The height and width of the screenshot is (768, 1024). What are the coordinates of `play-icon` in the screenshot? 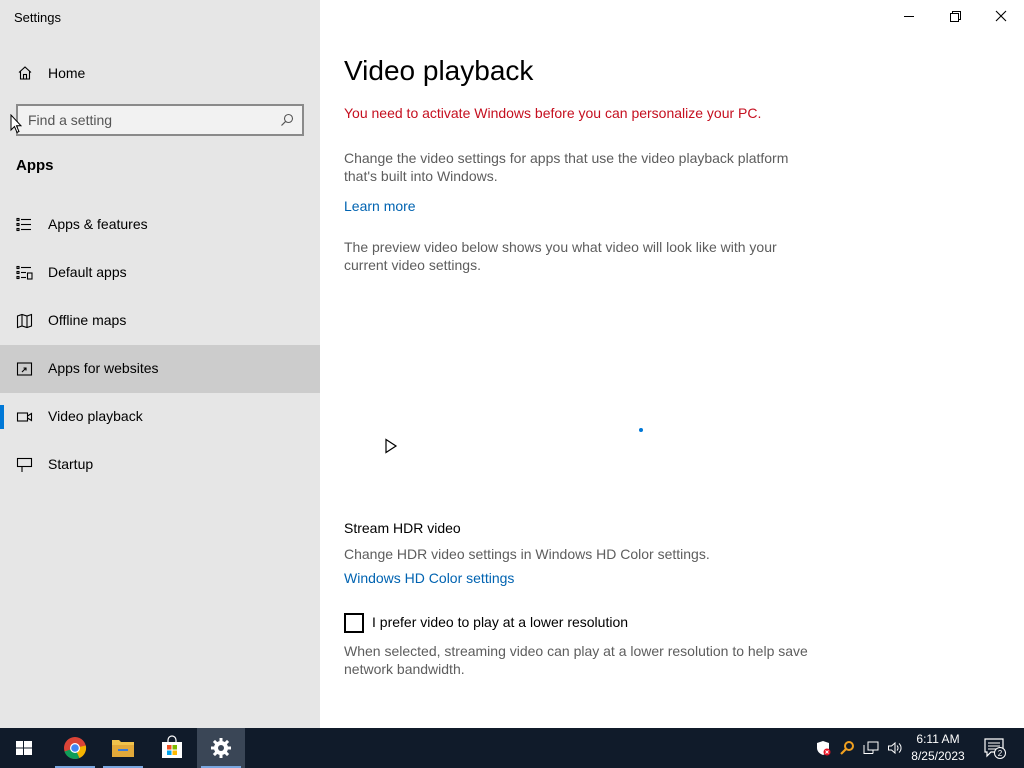 It's located at (391, 446).